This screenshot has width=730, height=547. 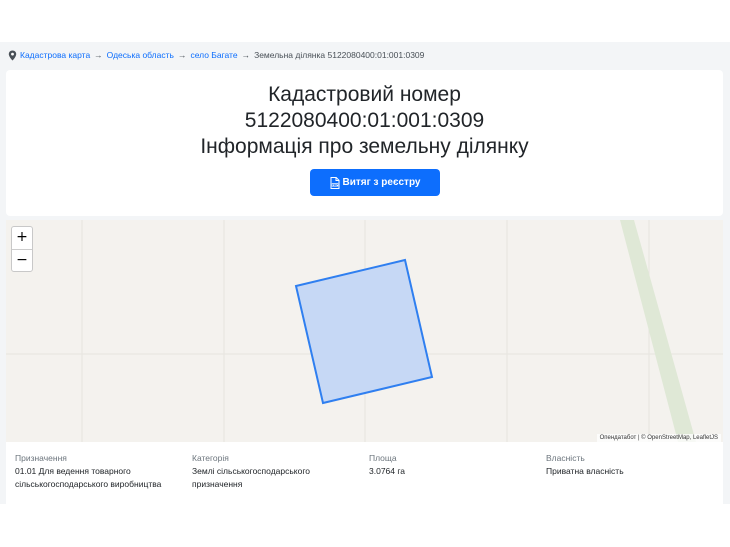 I want to click on purpose-value-line1: 01.01 Для ведення товарного, so click(x=73, y=471).